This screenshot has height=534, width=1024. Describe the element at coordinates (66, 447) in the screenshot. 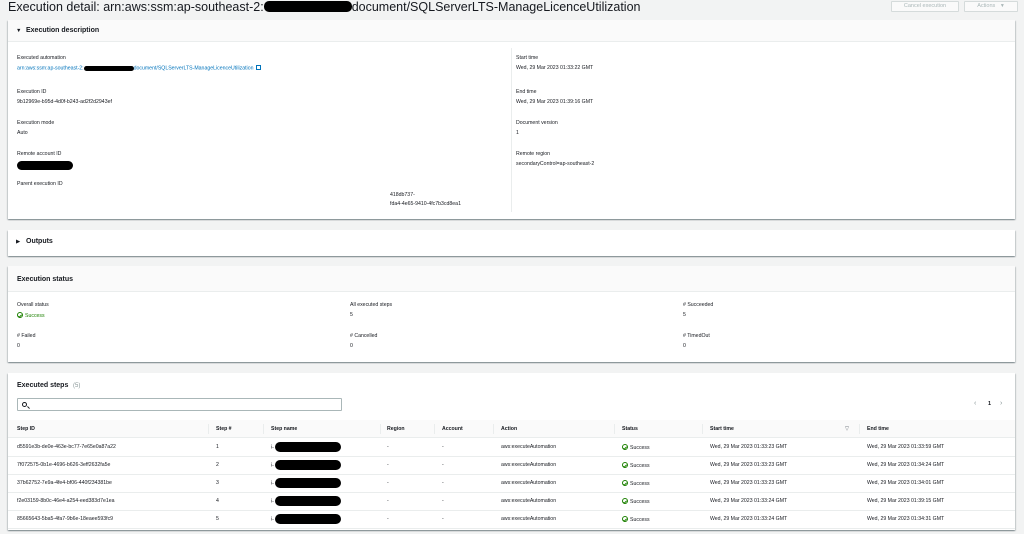

I see `step-id-link: d5591e3b-de0e-463e-bc77-7e65e0a87a22` at that location.